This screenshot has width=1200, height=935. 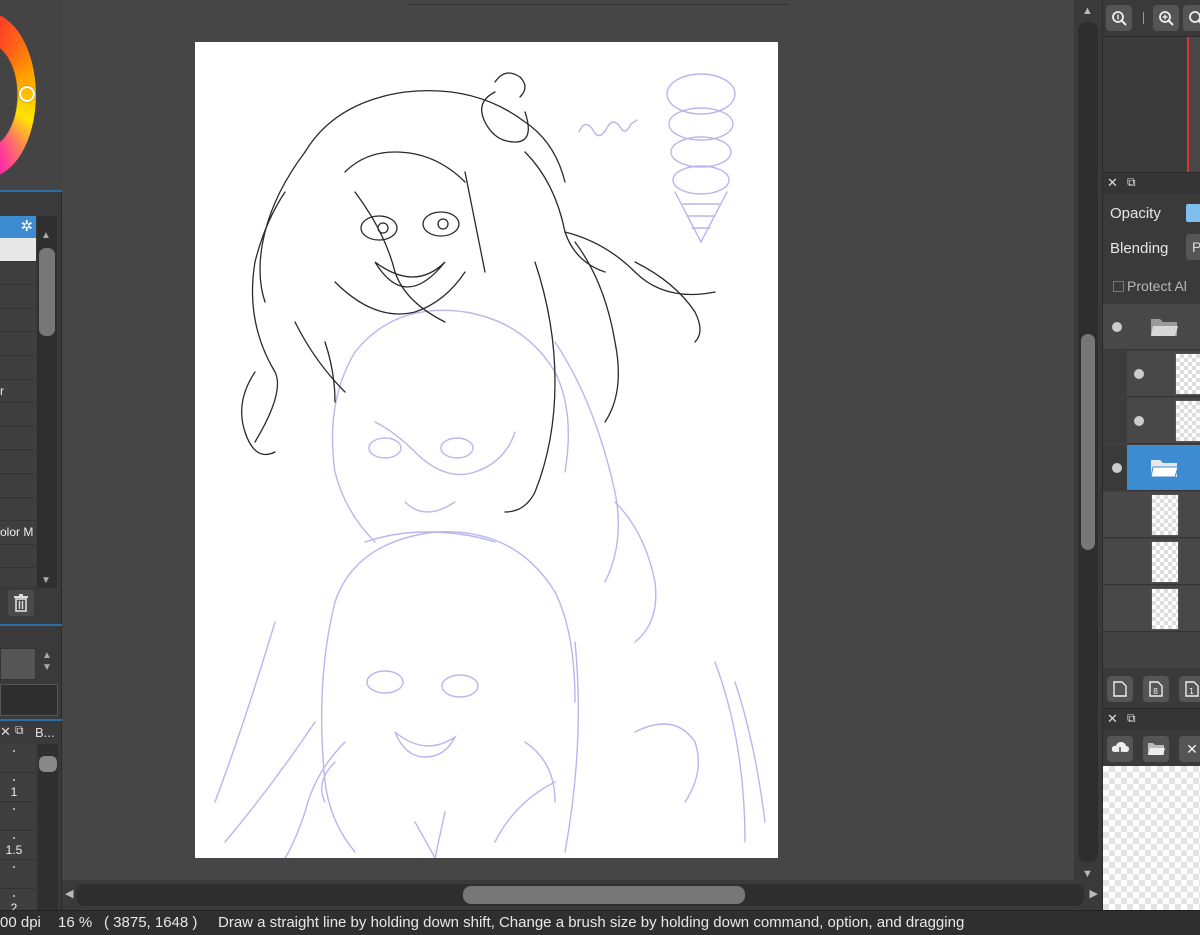 What do you see at coordinates (1151, 183) in the screenshot?
I see `layer-panel-header: ✕ ⧉` at bounding box center [1151, 183].